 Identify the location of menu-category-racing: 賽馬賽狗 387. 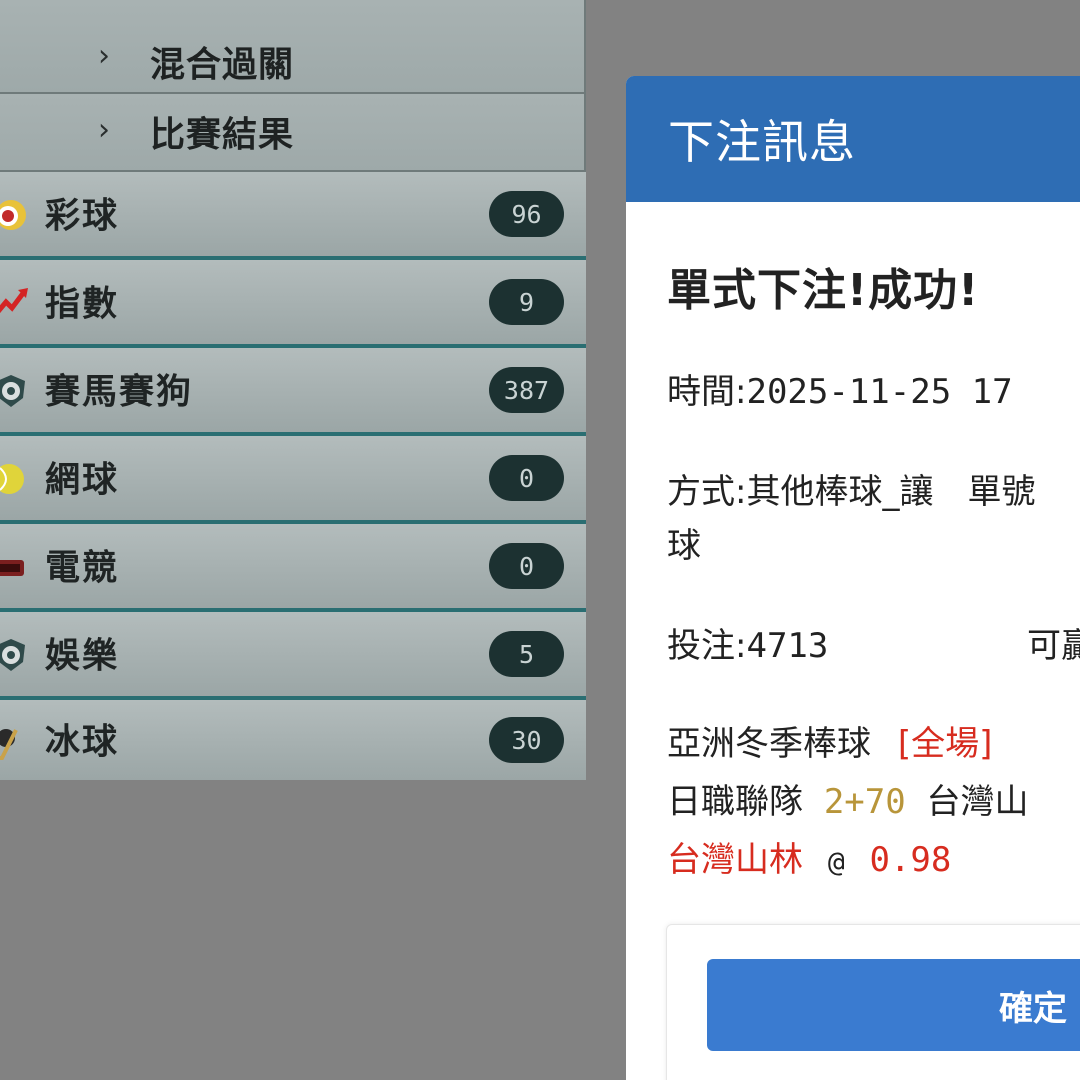
(293, 392).